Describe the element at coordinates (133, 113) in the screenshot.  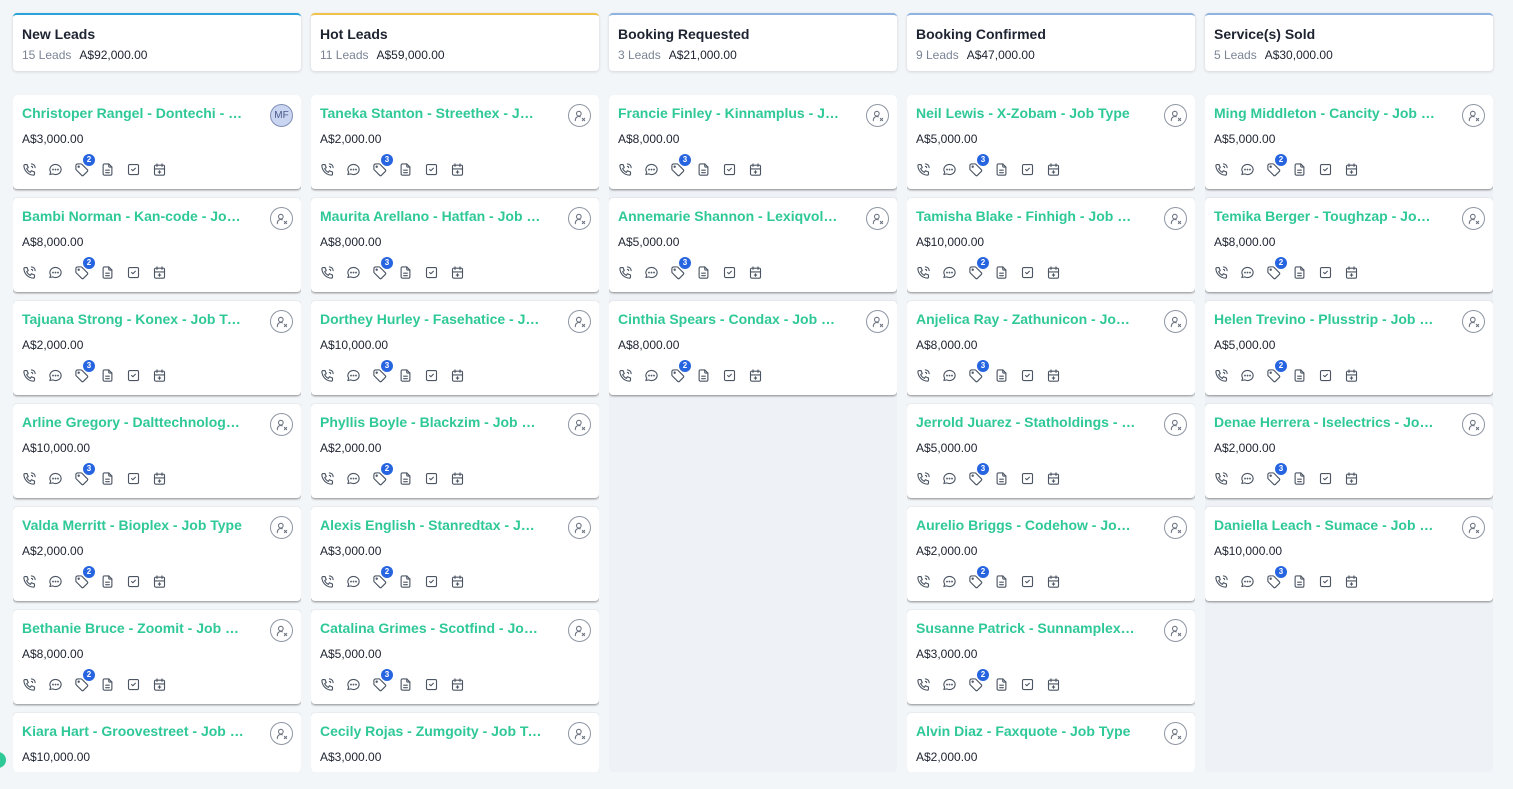
I see `lead-title-link: Christoper Rangel - Dontechi - Job Type` at that location.